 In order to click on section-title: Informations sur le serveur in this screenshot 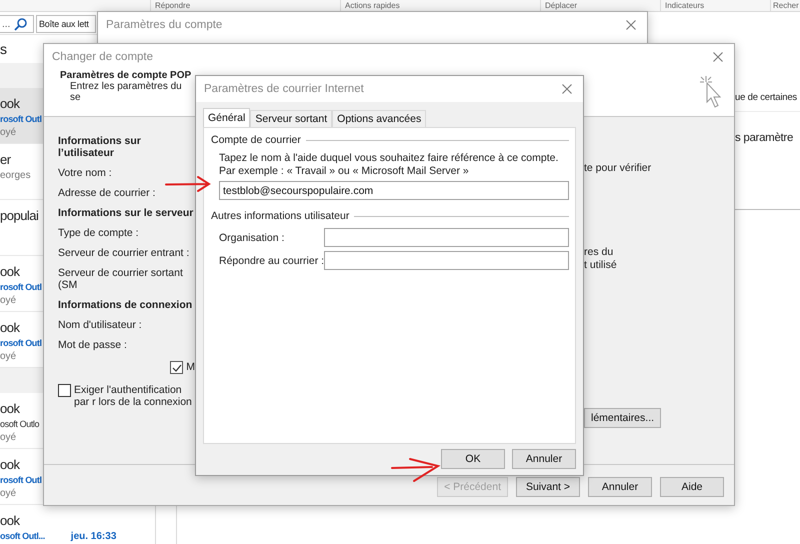, I will do `click(126, 213)`.